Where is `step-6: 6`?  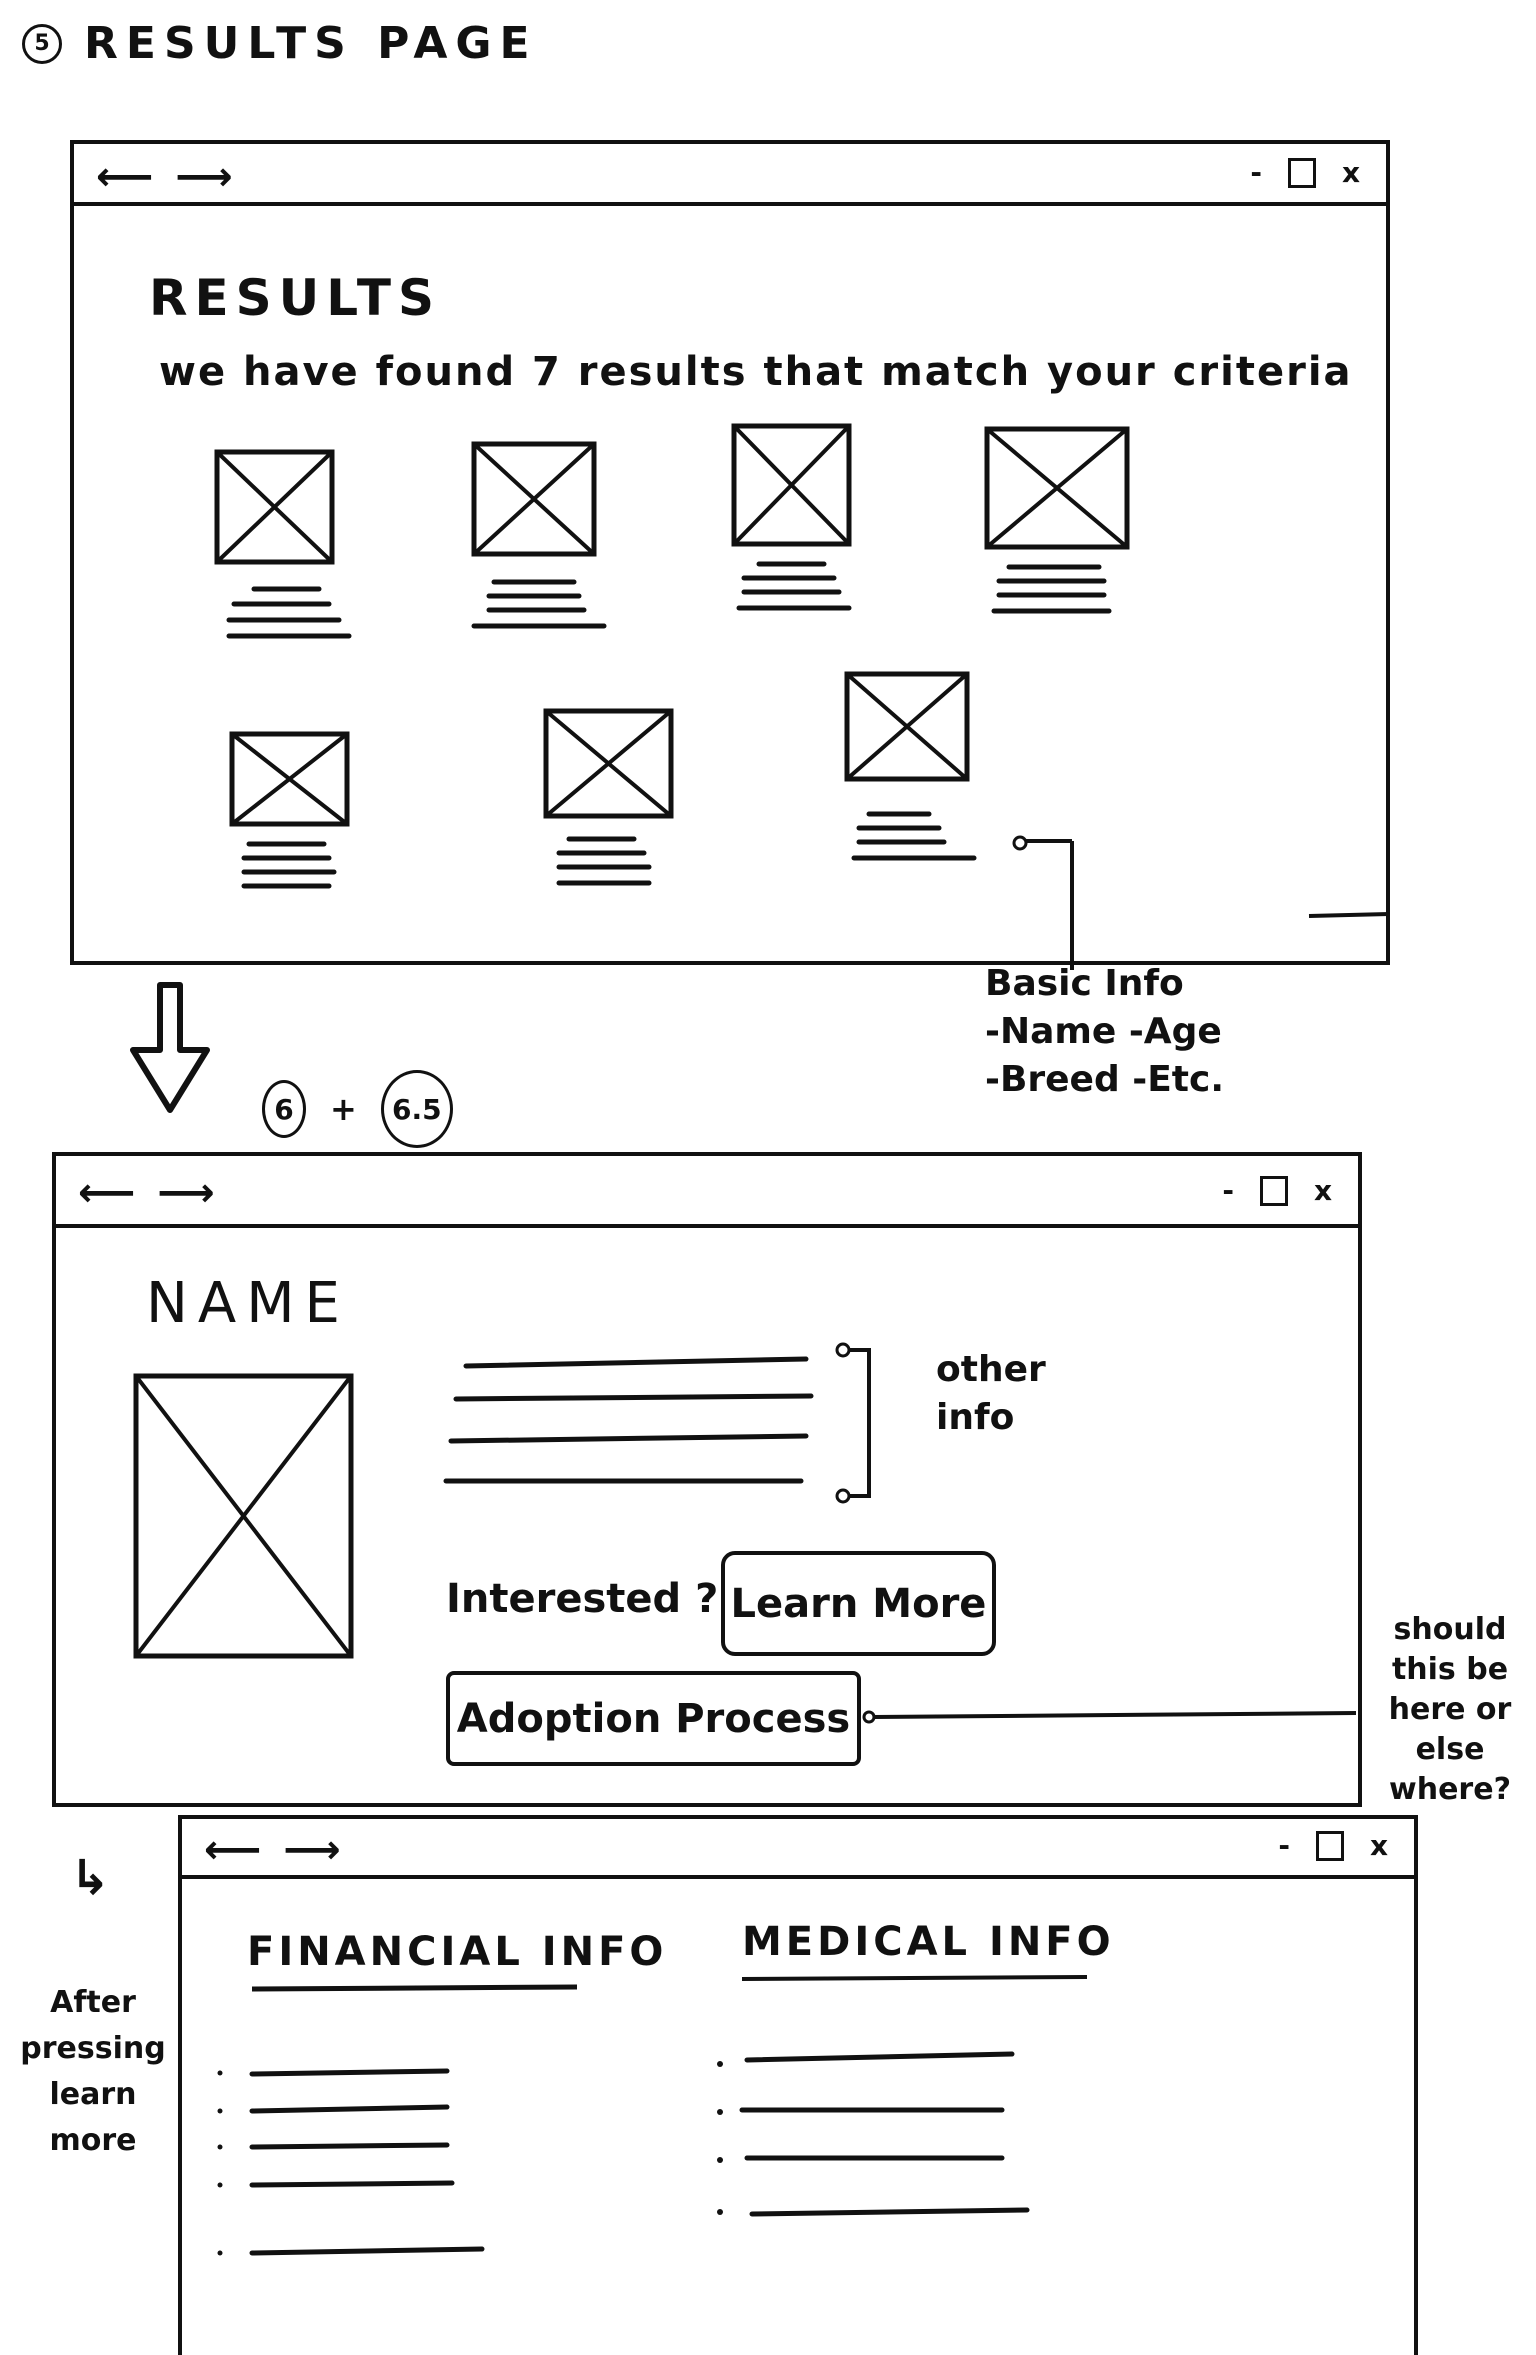
step-6: 6 is located at coordinates (284, 1109).